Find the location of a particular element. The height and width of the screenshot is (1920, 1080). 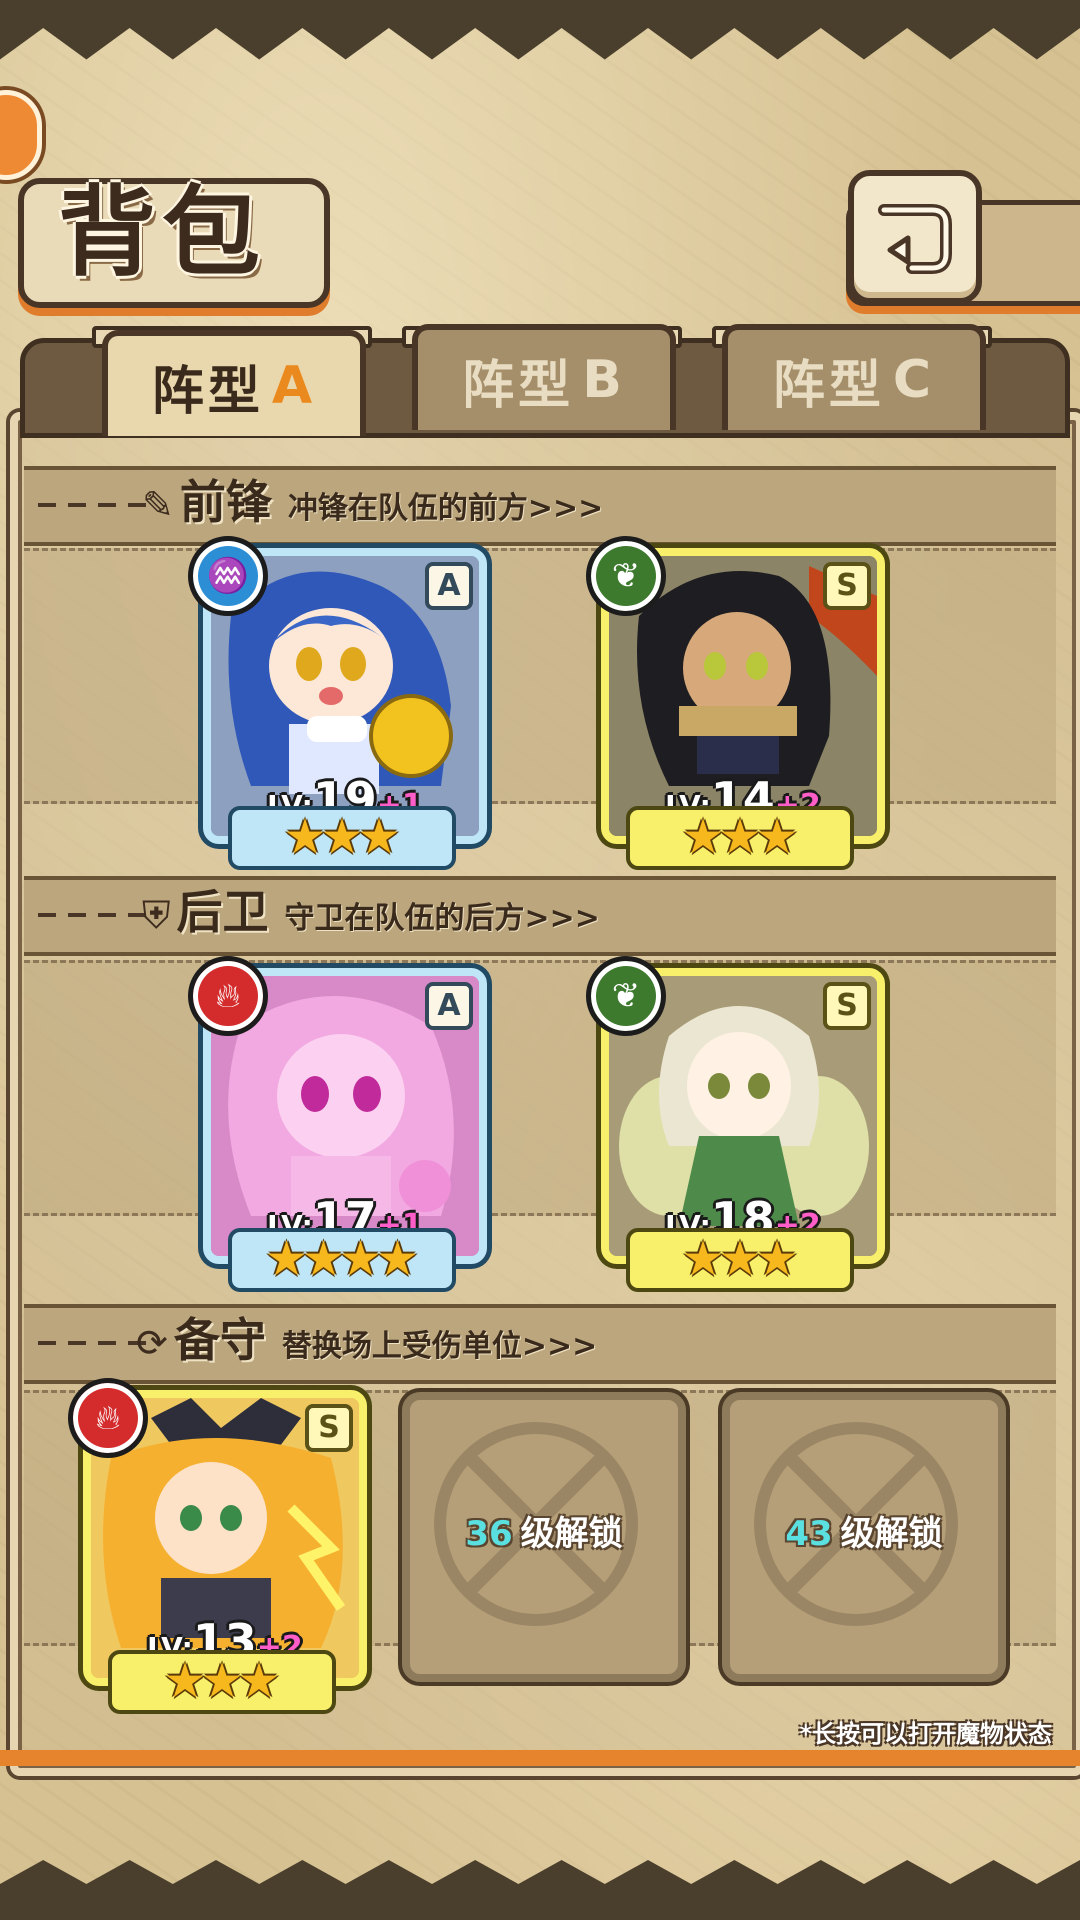

front-row is located at coordinates (540, 676).